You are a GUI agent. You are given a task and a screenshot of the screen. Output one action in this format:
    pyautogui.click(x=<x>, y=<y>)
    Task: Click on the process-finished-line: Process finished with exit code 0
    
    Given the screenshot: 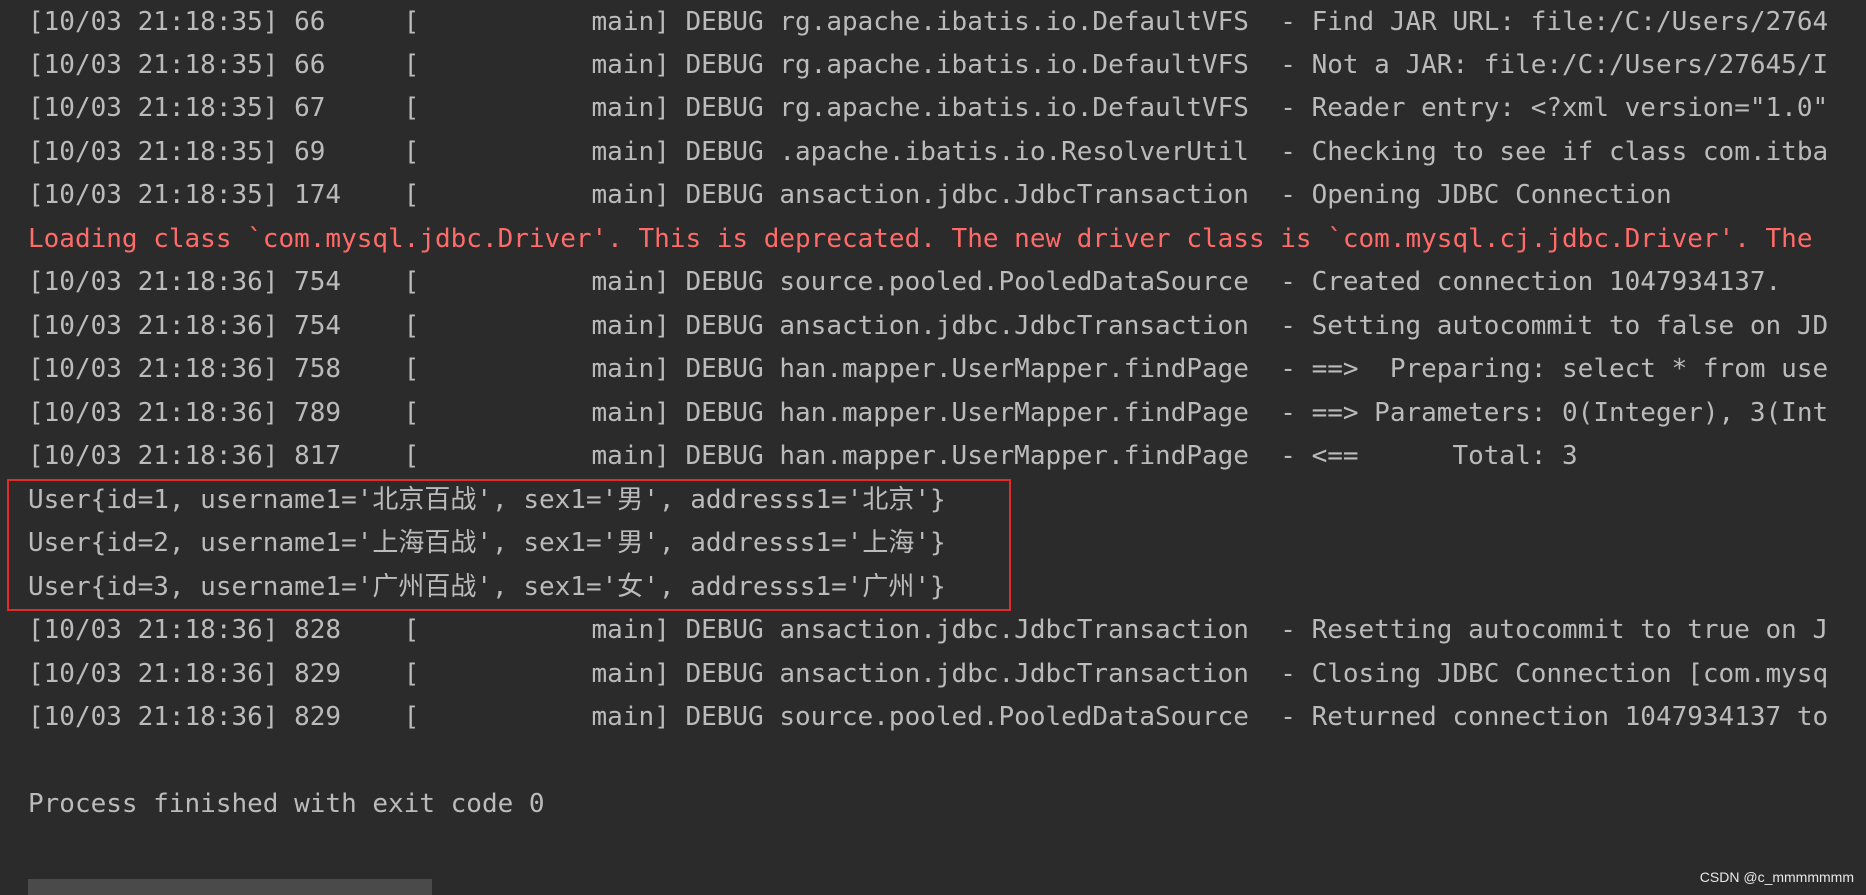 What is the action you would take?
    pyautogui.click(x=286, y=804)
    